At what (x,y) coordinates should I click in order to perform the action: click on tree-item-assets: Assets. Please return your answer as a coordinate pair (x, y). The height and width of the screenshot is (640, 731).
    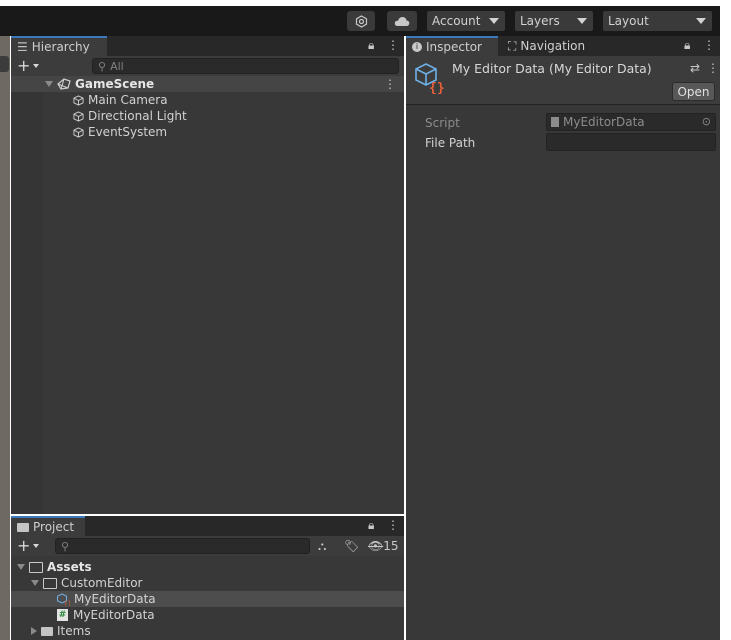
    Looking at the image, I should click on (207, 567).